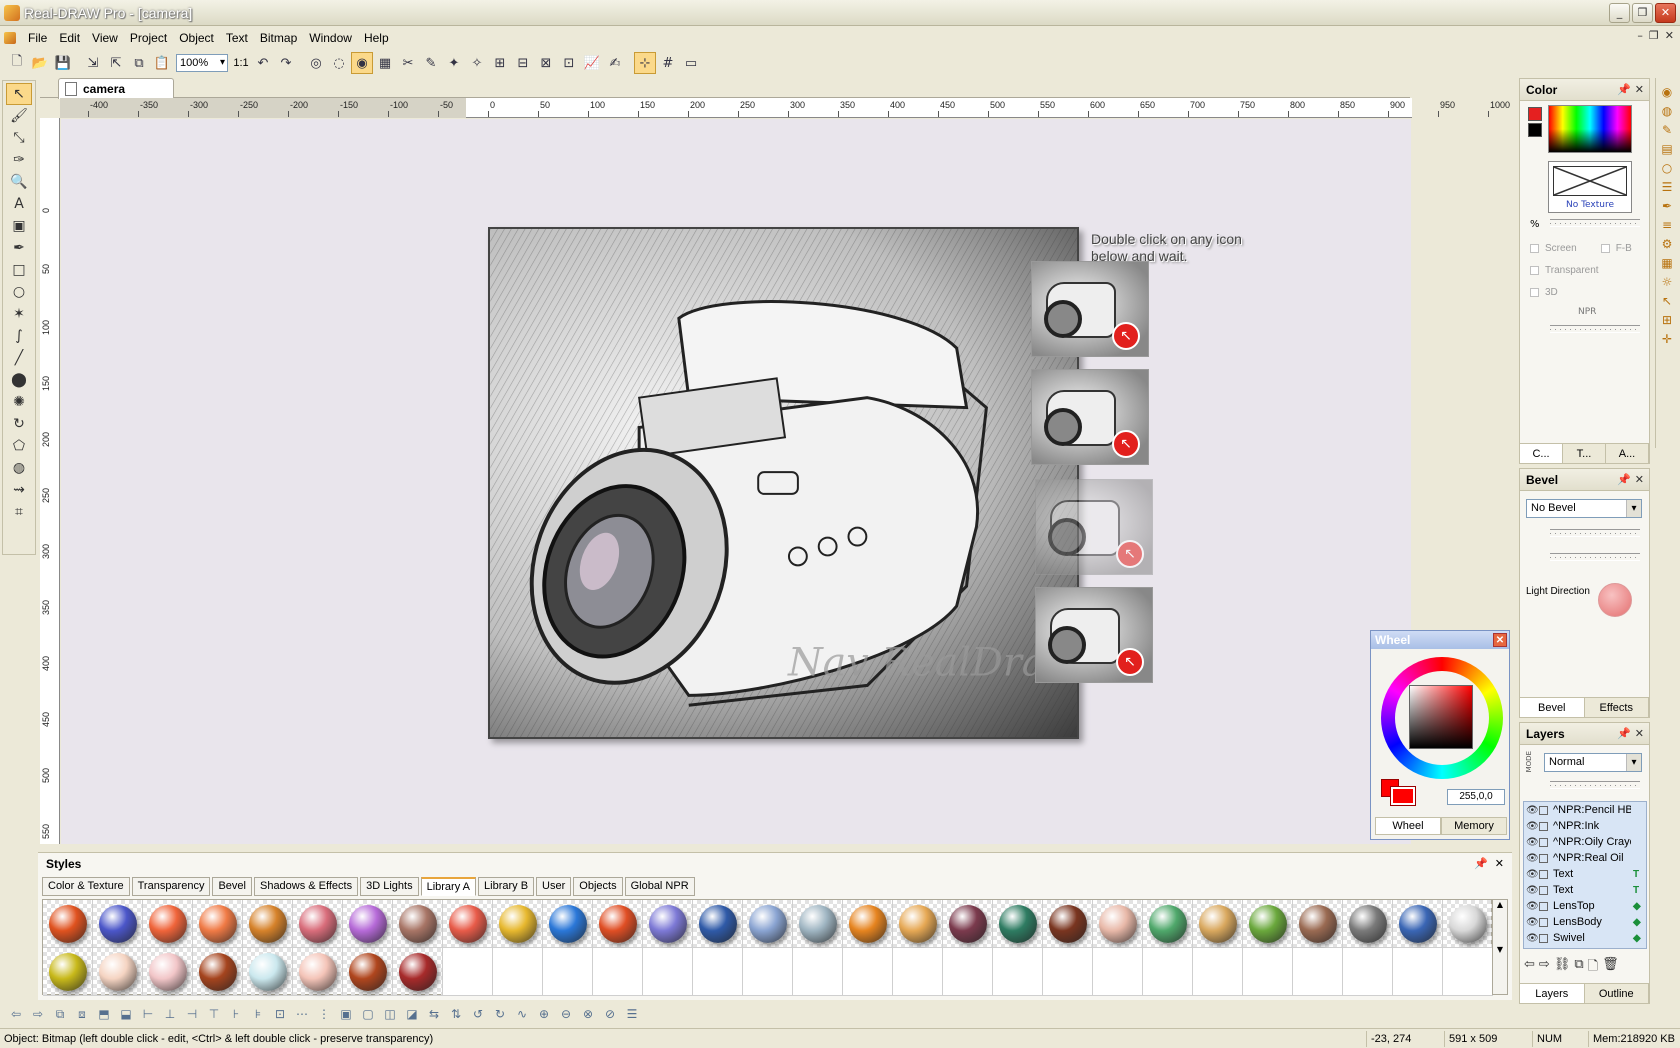 Image resolution: width=1680 pixels, height=1048 pixels. Describe the element at coordinates (1403, 796) in the screenshot. I see `wheel-primary-swatch` at that location.